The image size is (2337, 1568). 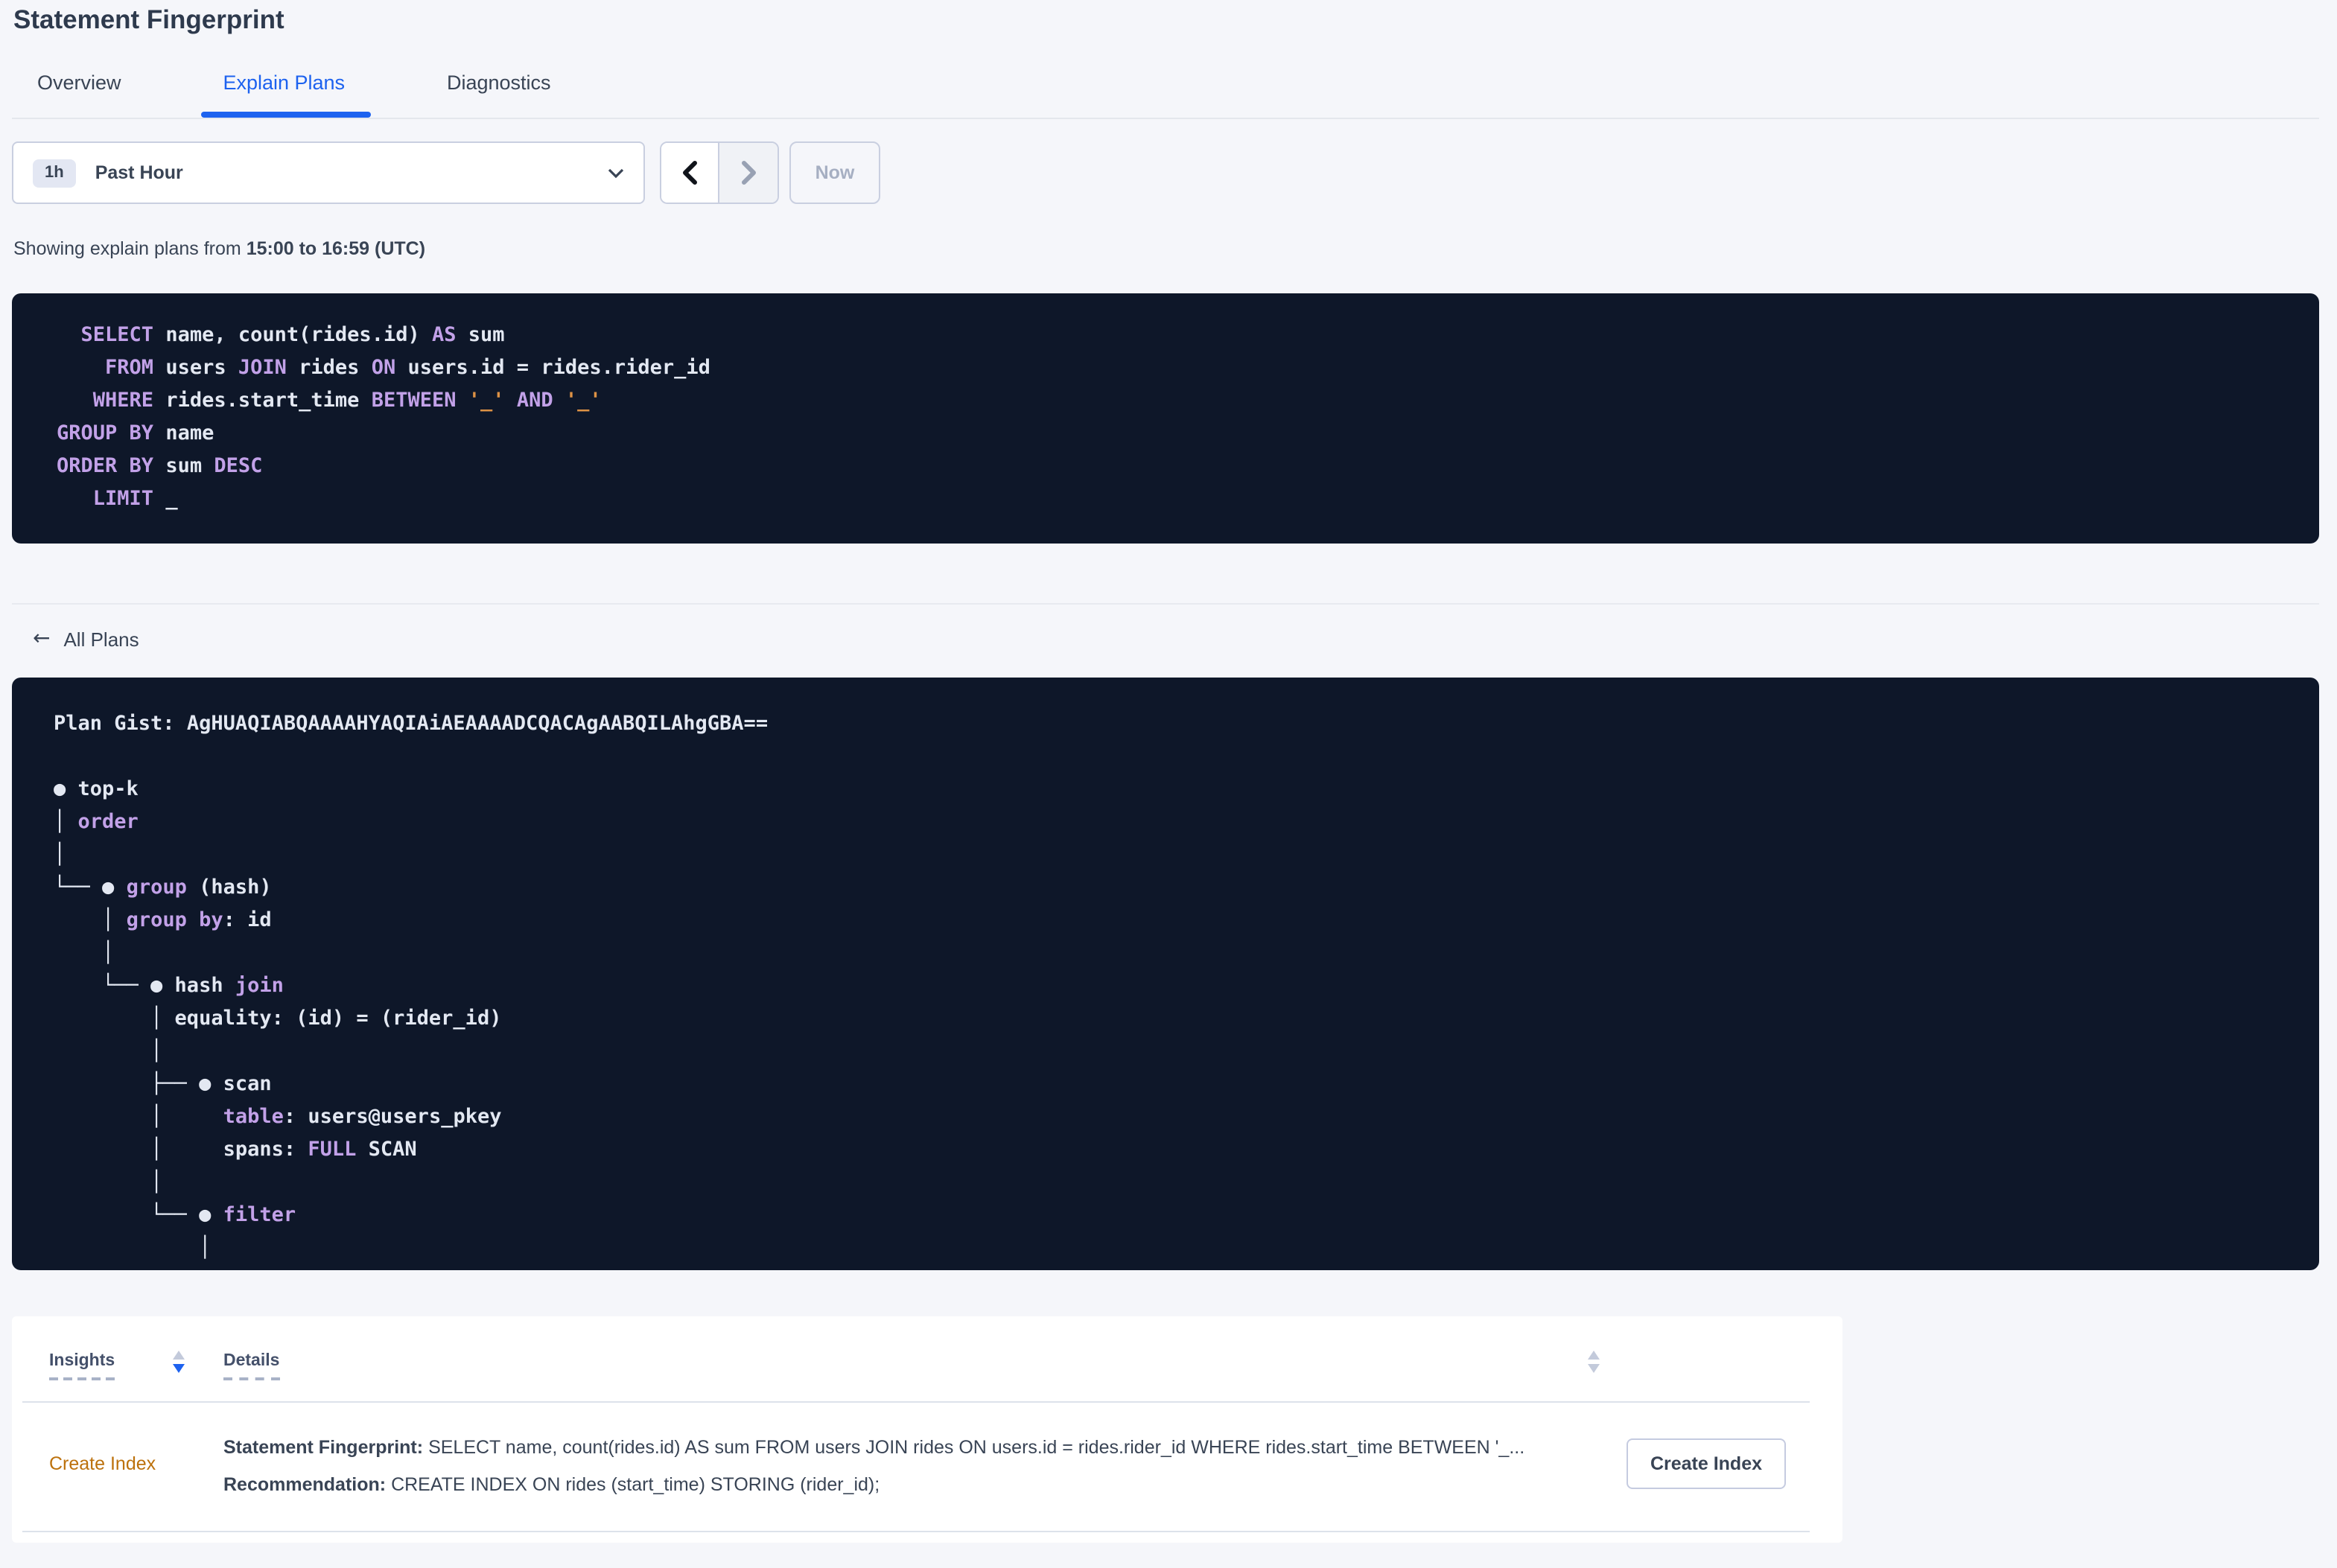 What do you see at coordinates (96, 789) in the screenshot?
I see `code-line: ● top-k` at bounding box center [96, 789].